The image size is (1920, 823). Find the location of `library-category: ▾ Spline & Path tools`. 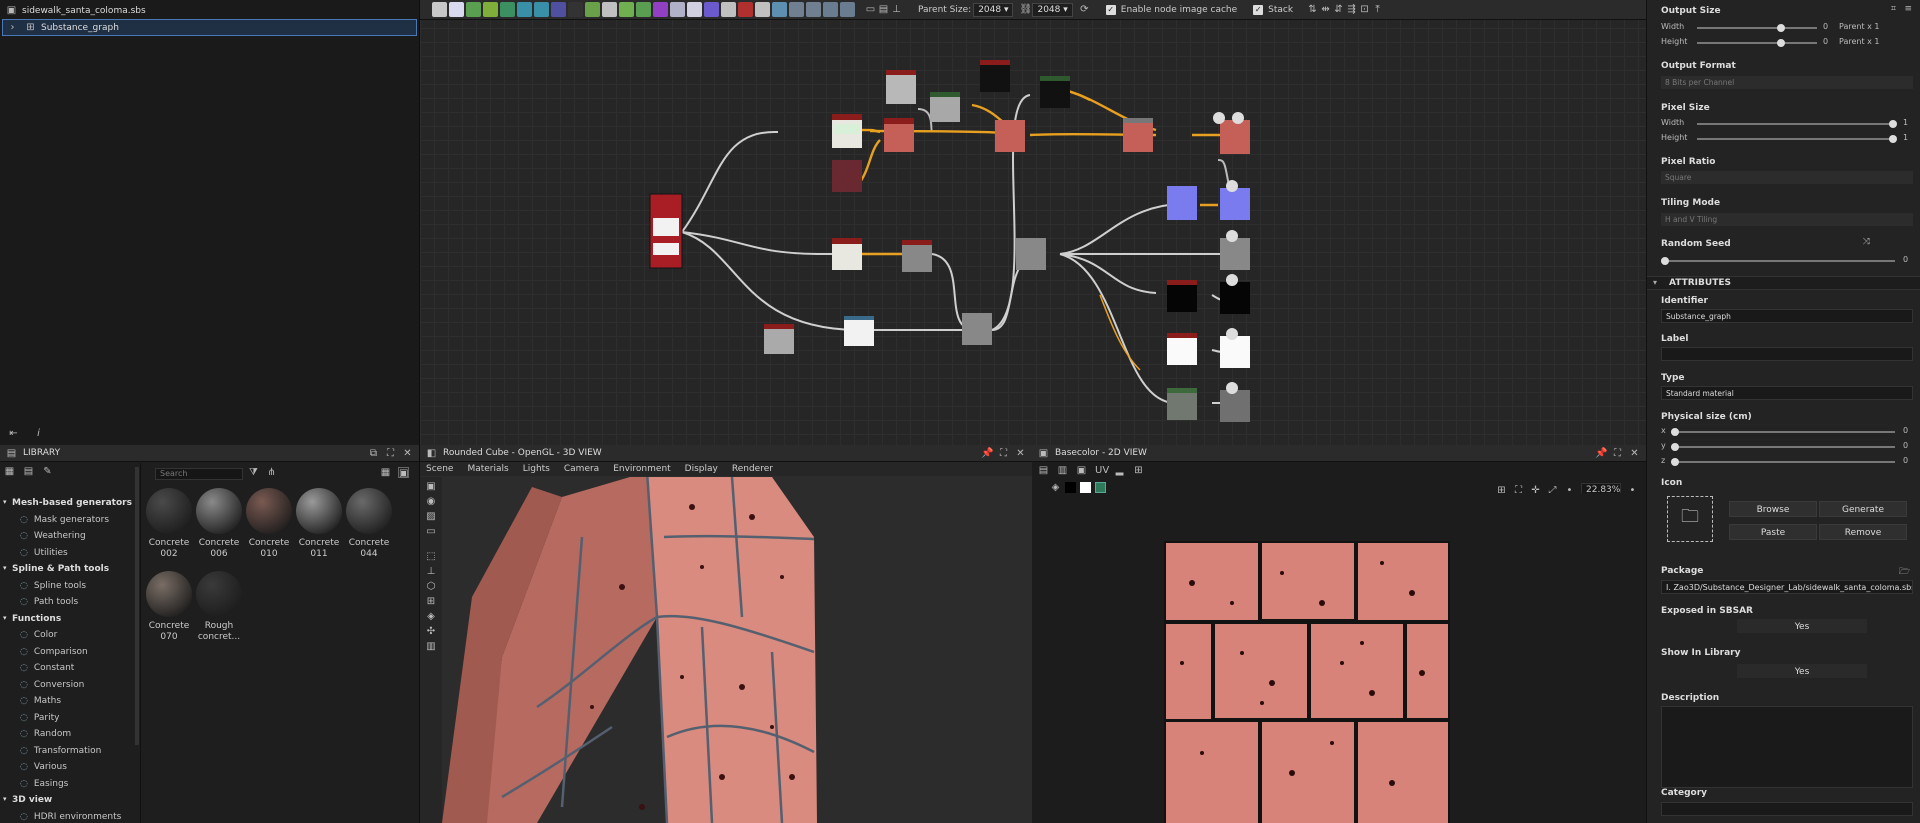

library-category: ▾ Spline & Path tools is located at coordinates (56, 569).